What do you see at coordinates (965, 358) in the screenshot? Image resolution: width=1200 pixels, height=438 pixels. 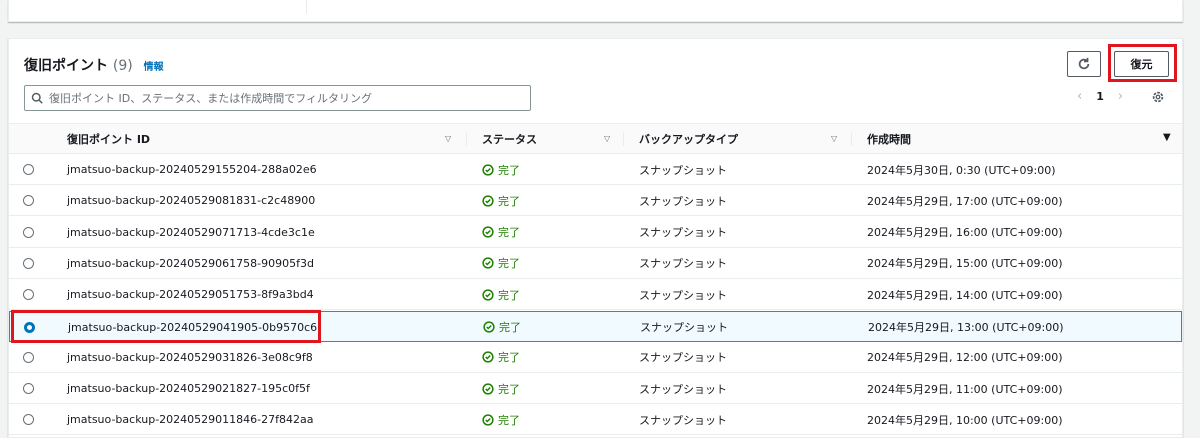 I see `created-time: 2024年5月29日, 12:00 (UTC+09:00)` at bounding box center [965, 358].